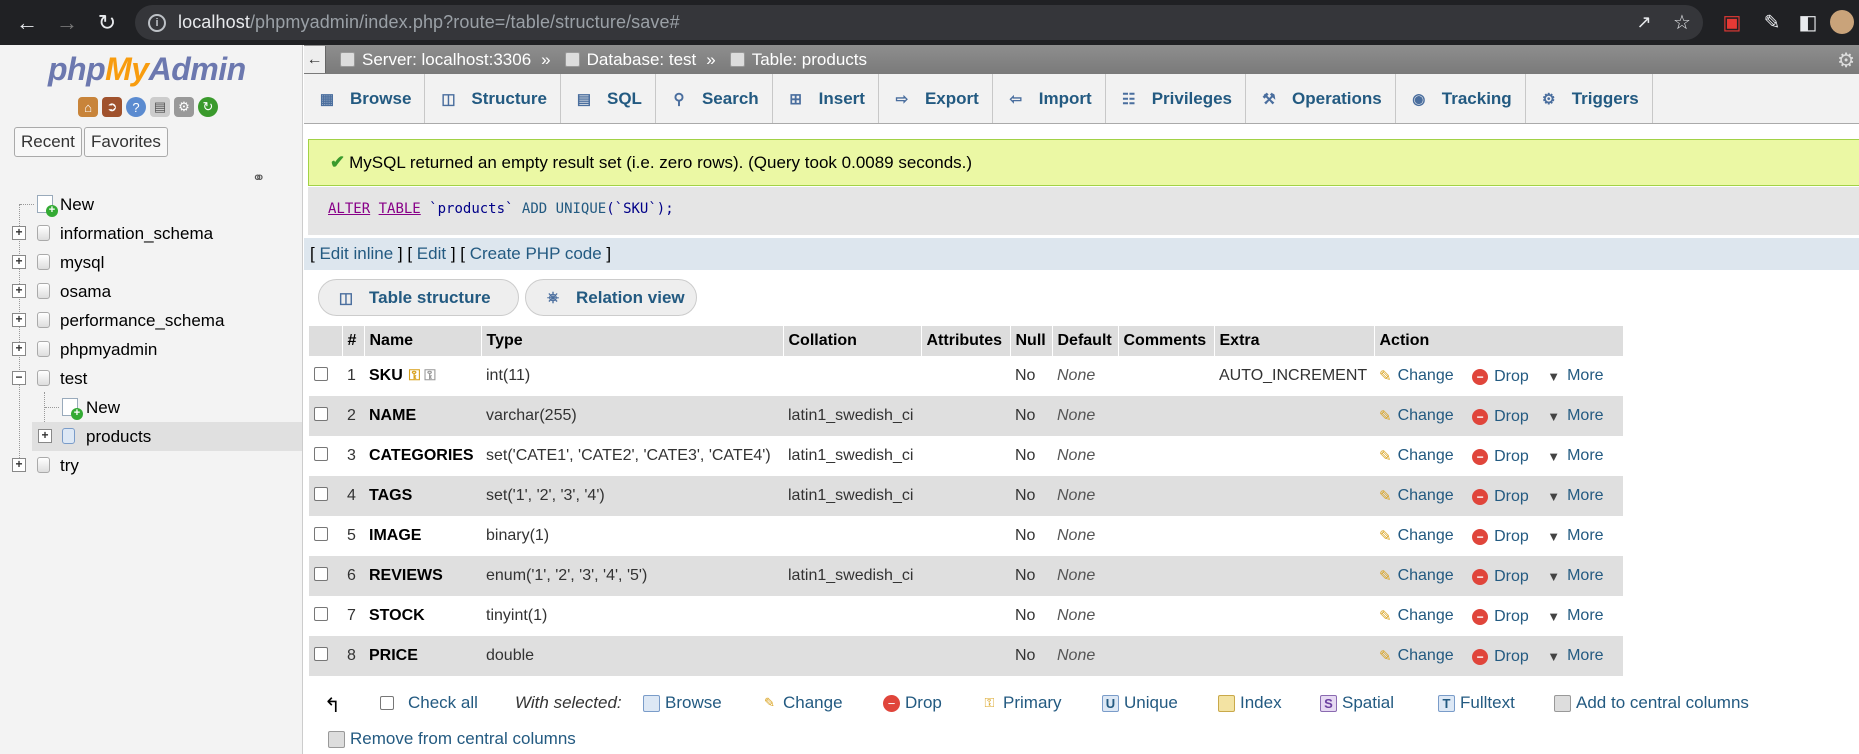 The width and height of the screenshot is (1859, 754). Describe the element at coordinates (48, 142) in the screenshot. I see `recent-tab: Recent` at that location.